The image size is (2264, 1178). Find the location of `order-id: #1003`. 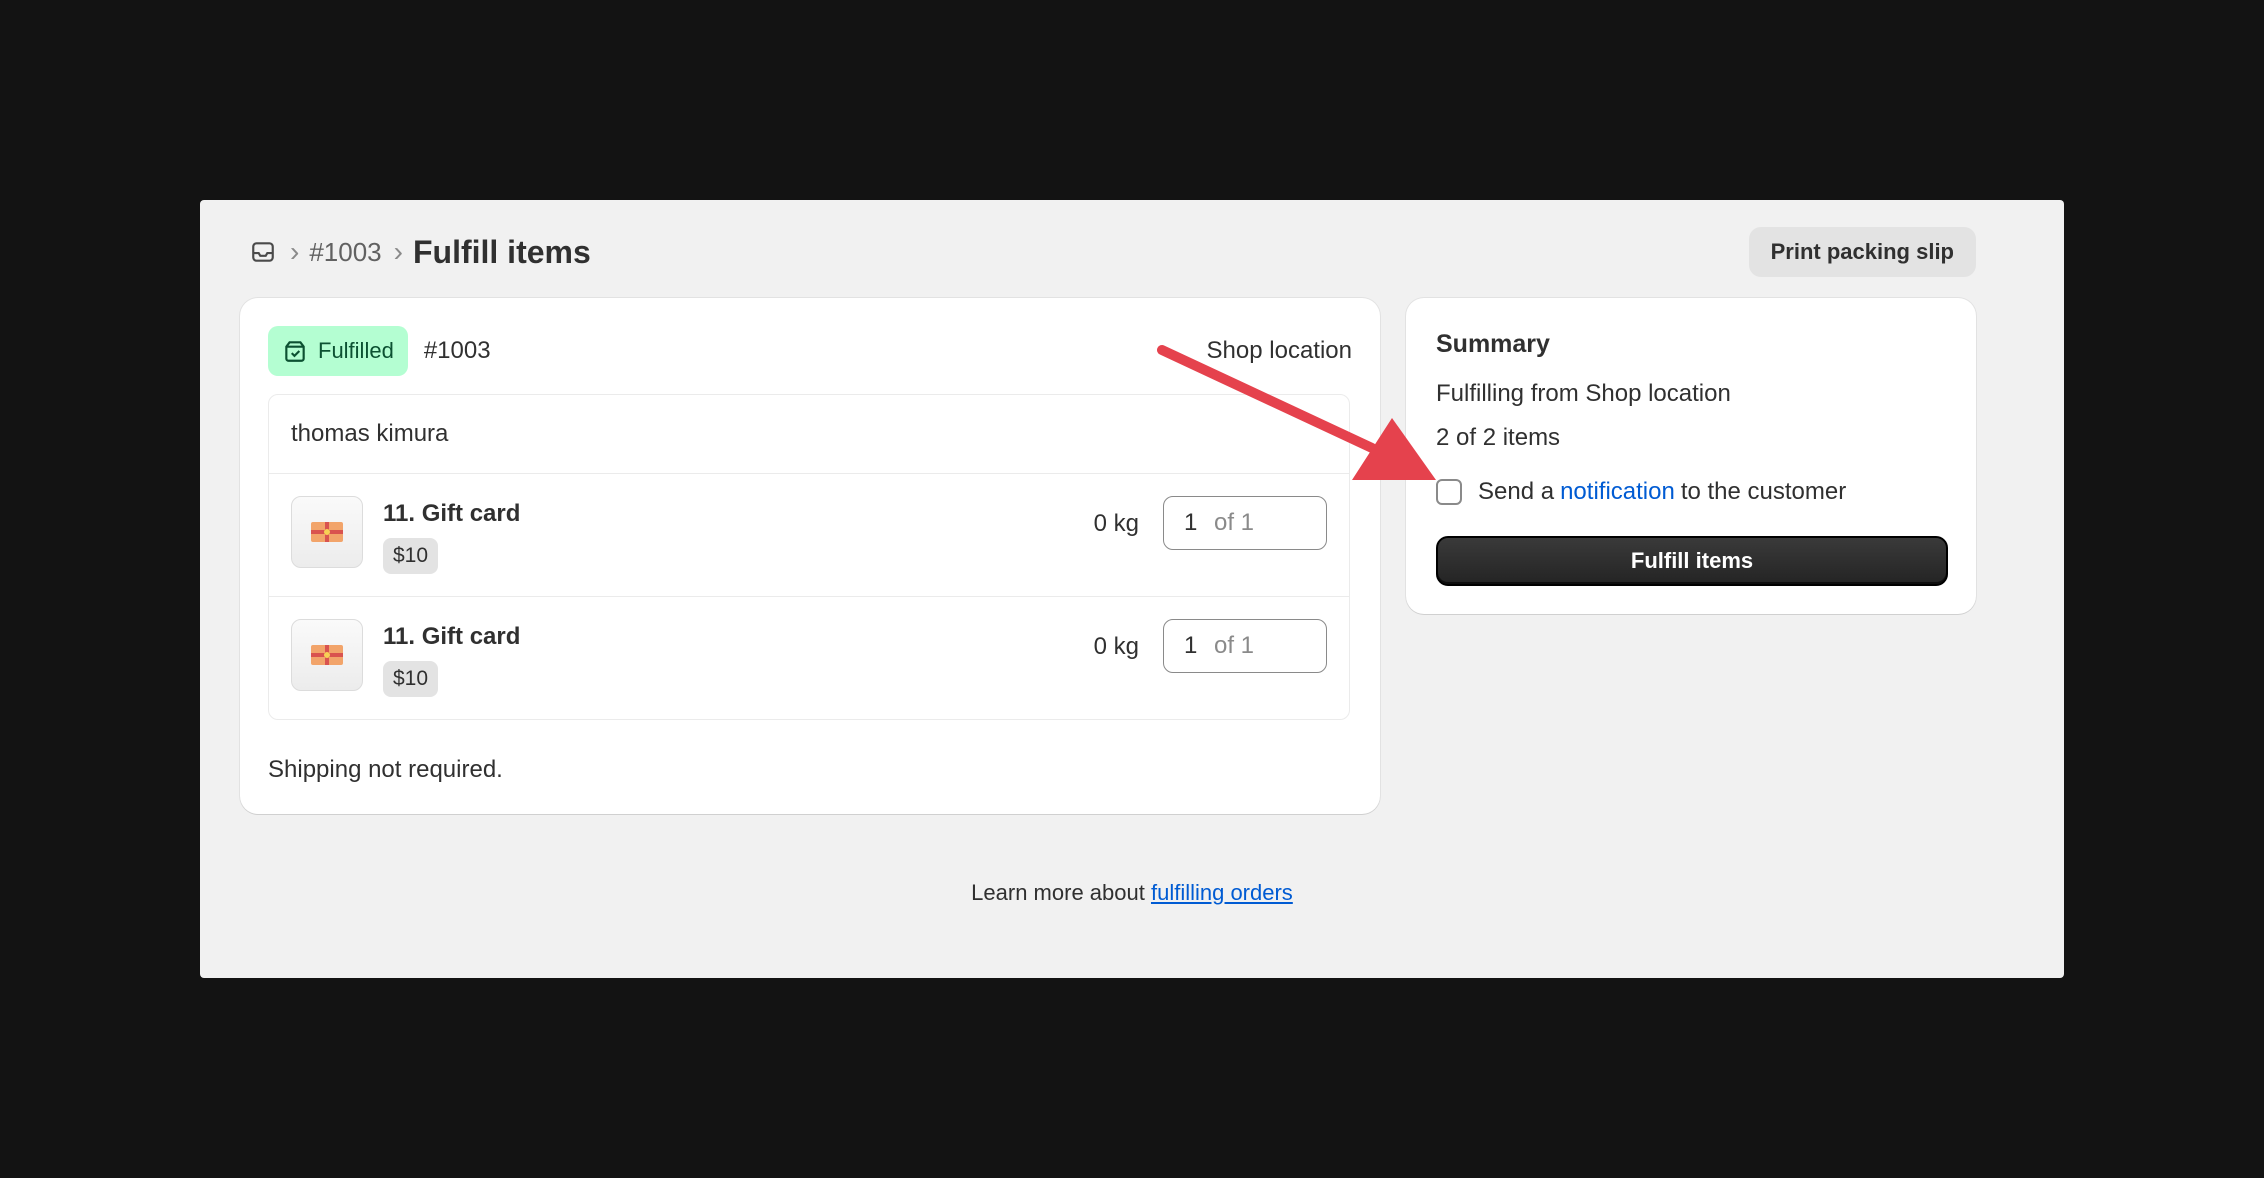

order-id: #1003 is located at coordinates (457, 350).